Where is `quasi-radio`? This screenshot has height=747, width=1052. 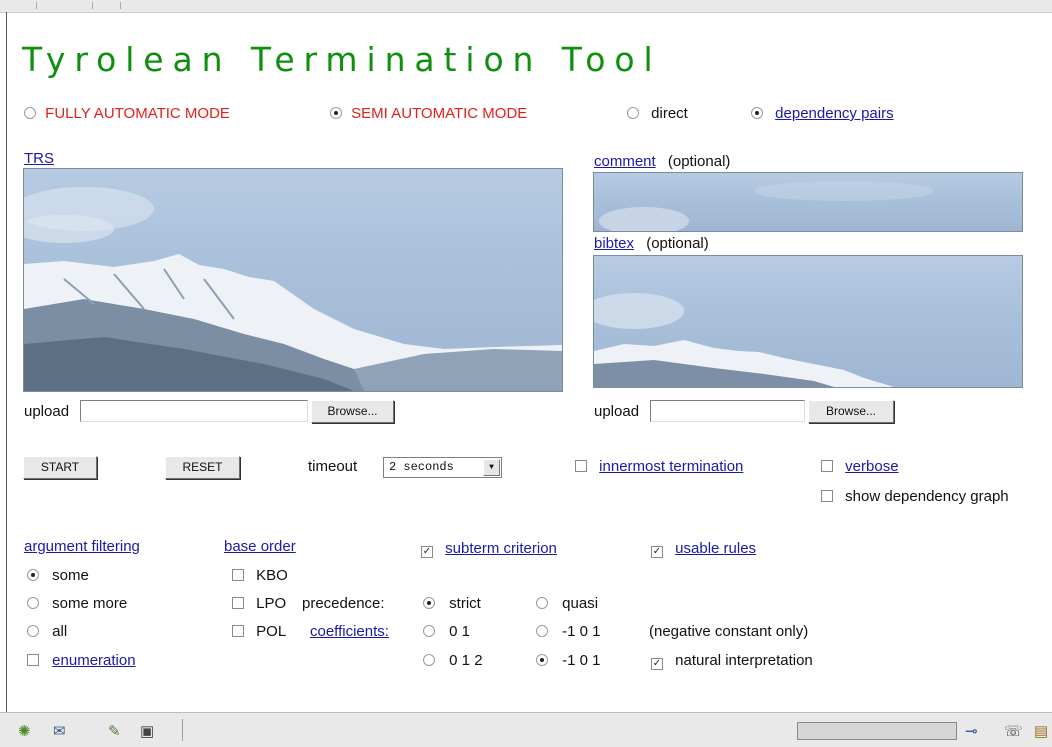 quasi-radio is located at coordinates (542, 603).